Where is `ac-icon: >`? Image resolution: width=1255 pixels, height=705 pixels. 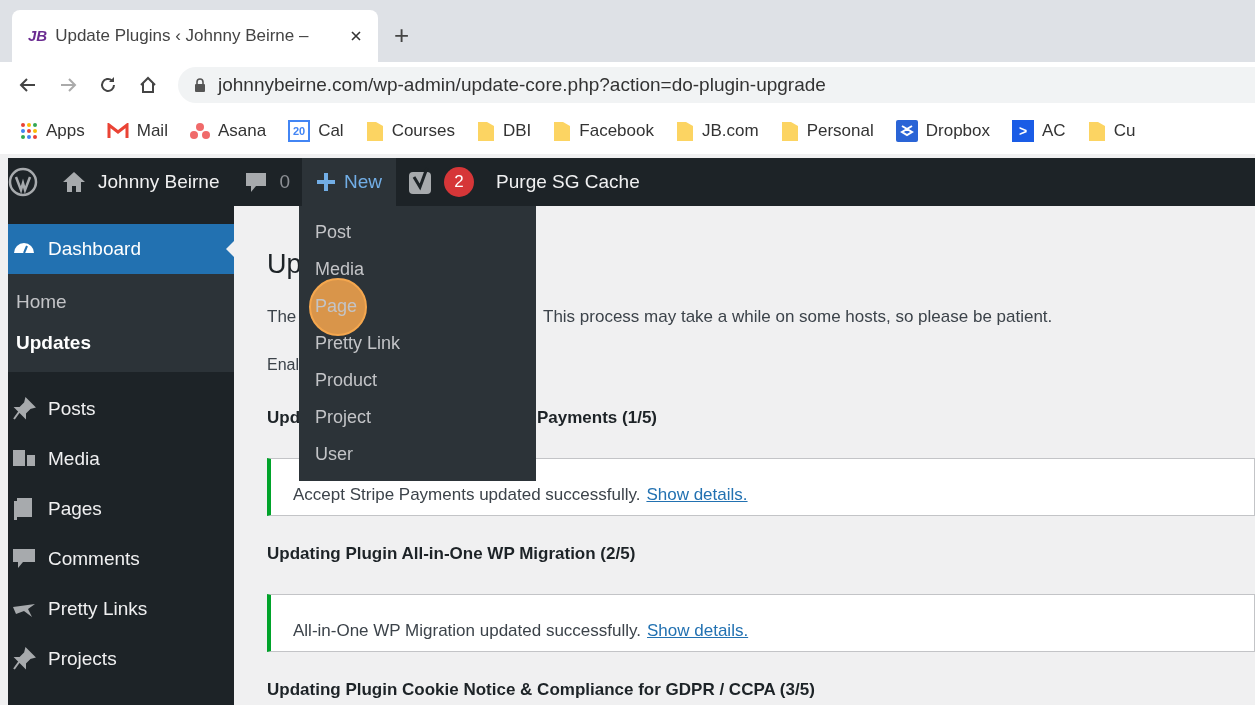 ac-icon: > is located at coordinates (1023, 131).